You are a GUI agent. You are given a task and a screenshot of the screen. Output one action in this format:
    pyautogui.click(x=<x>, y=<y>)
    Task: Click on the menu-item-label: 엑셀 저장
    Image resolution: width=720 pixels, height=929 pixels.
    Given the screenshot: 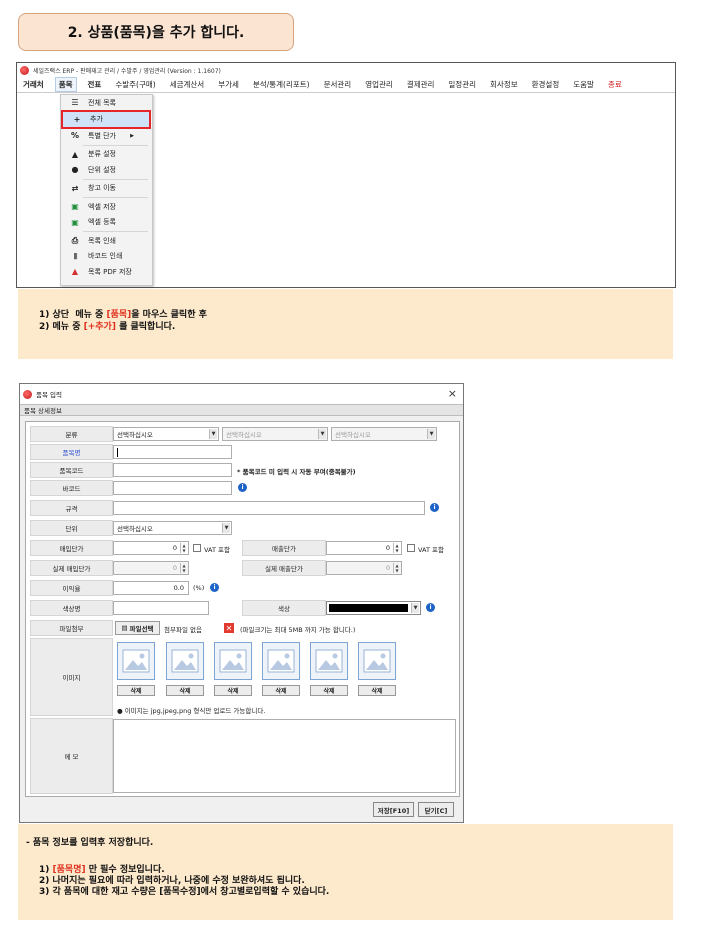 What is the action you would take?
    pyautogui.click(x=102, y=206)
    